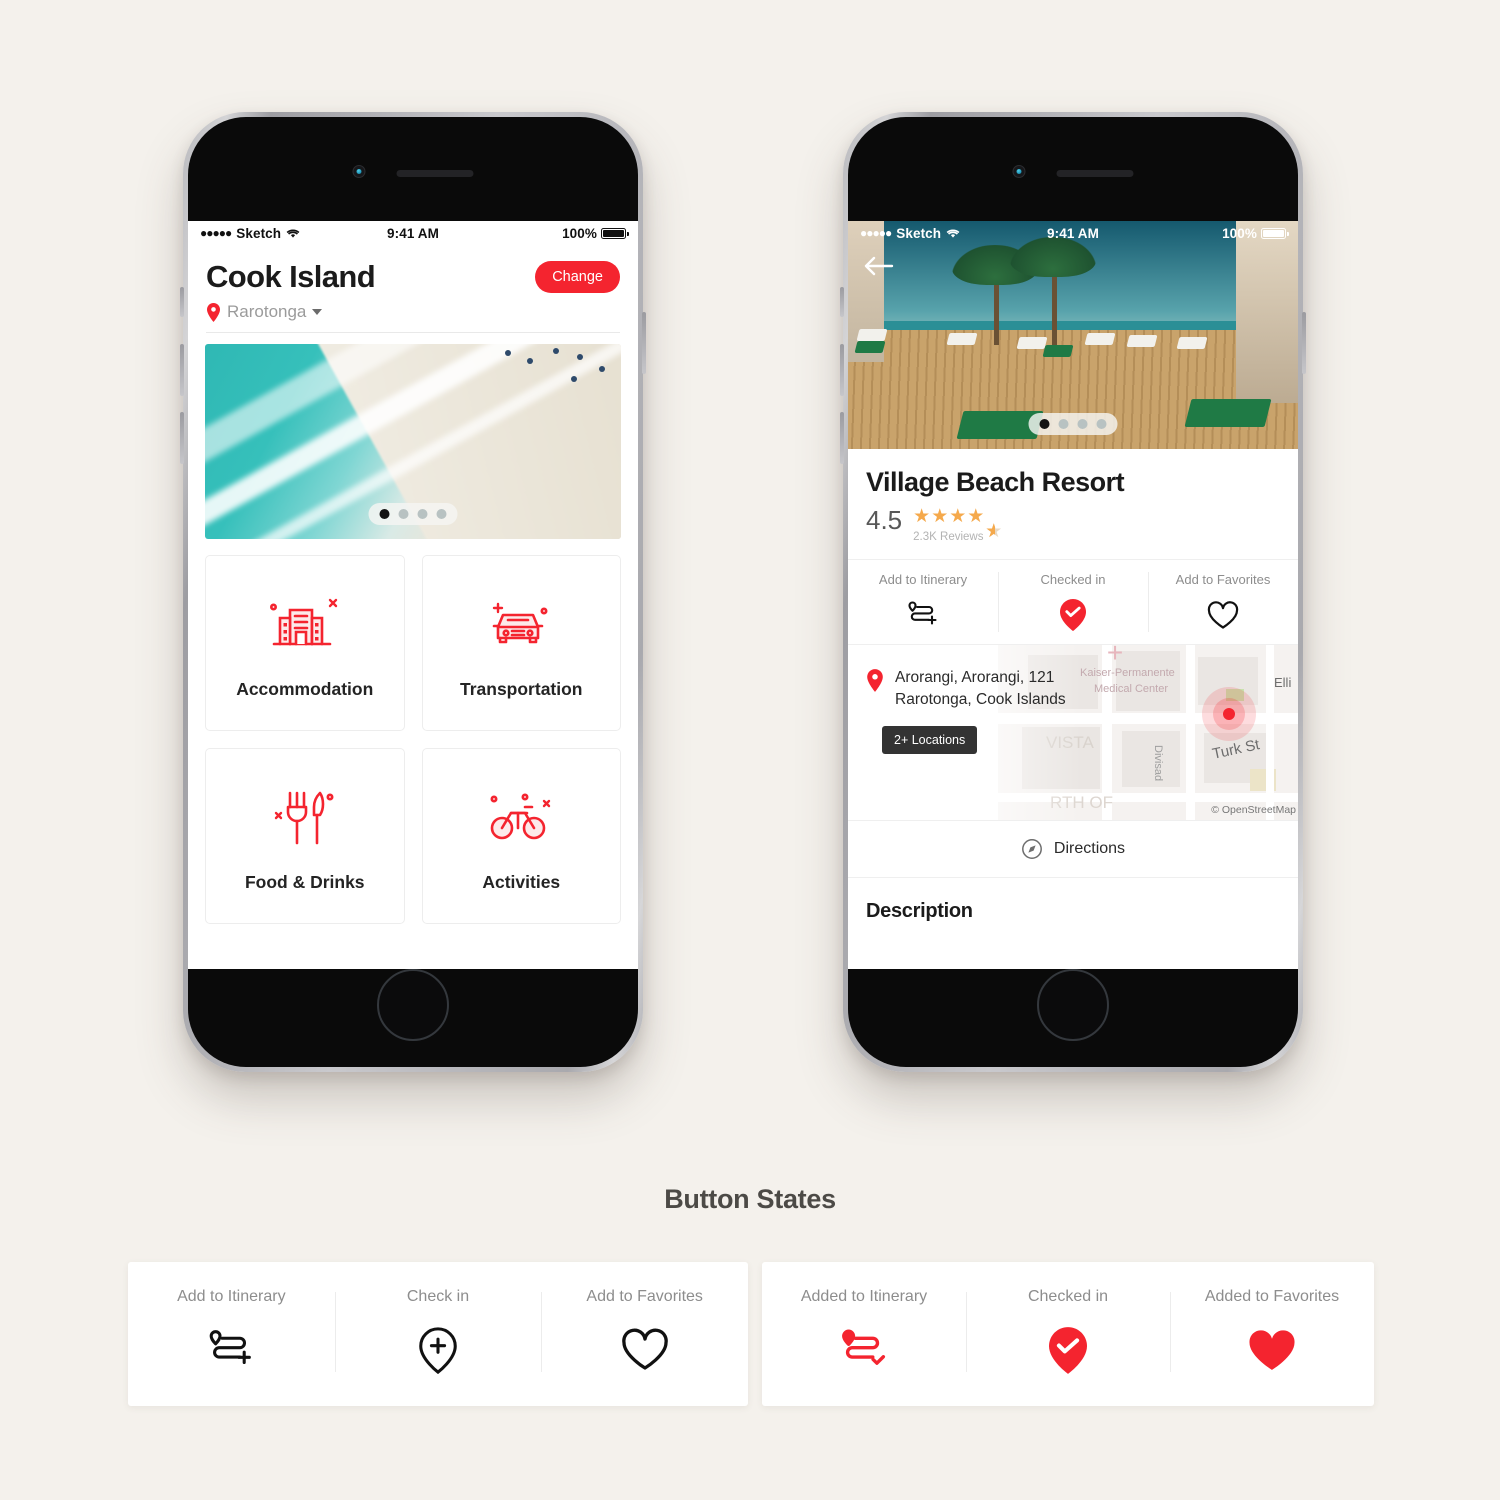 Image resolution: width=1500 pixels, height=1500 pixels. What do you see at coordinates (1272, 1296) in the screenshot?
I see `state-label: Added to Favorites` at bounding box center [1272, 1296].